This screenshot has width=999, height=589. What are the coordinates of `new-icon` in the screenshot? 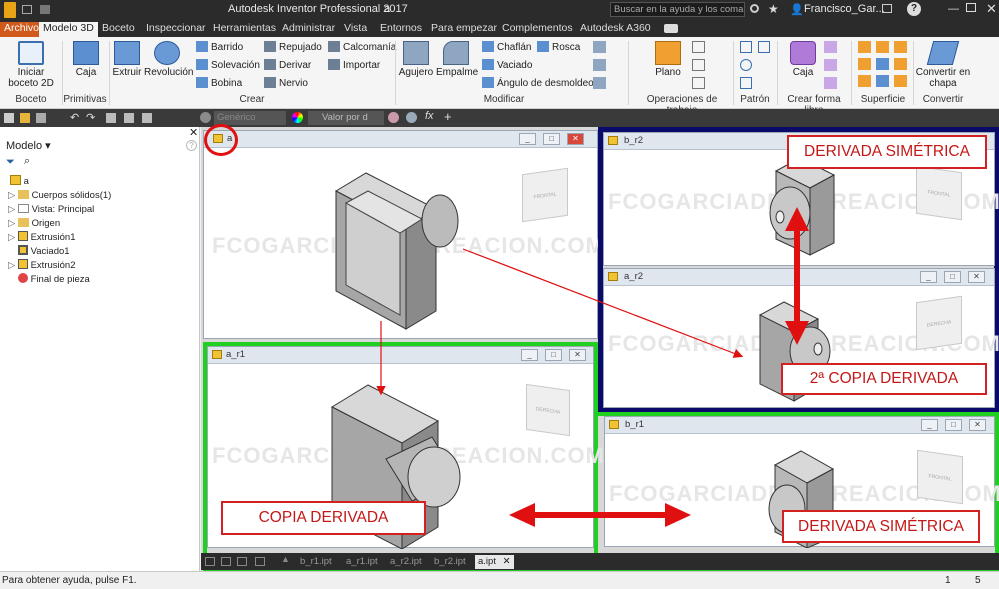 It's located at (9, 118).